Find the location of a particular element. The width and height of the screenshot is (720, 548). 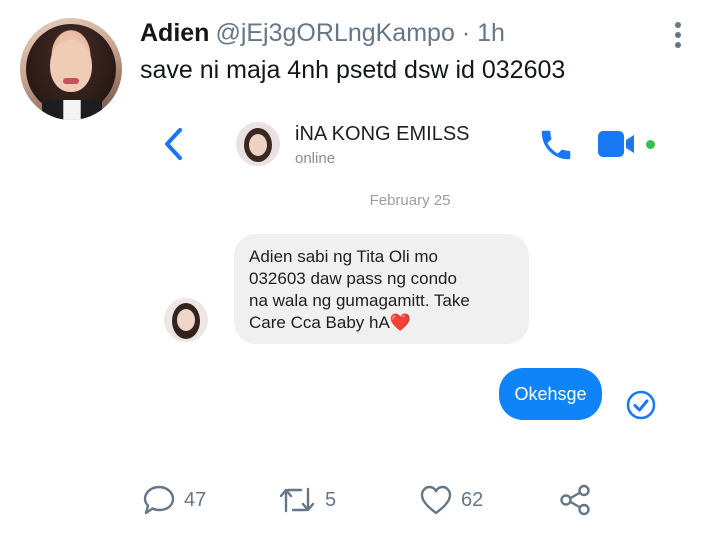

tweet-author-line: Adien @jEj3gORLngKampo · 1h is located at coordinates (322, 33).